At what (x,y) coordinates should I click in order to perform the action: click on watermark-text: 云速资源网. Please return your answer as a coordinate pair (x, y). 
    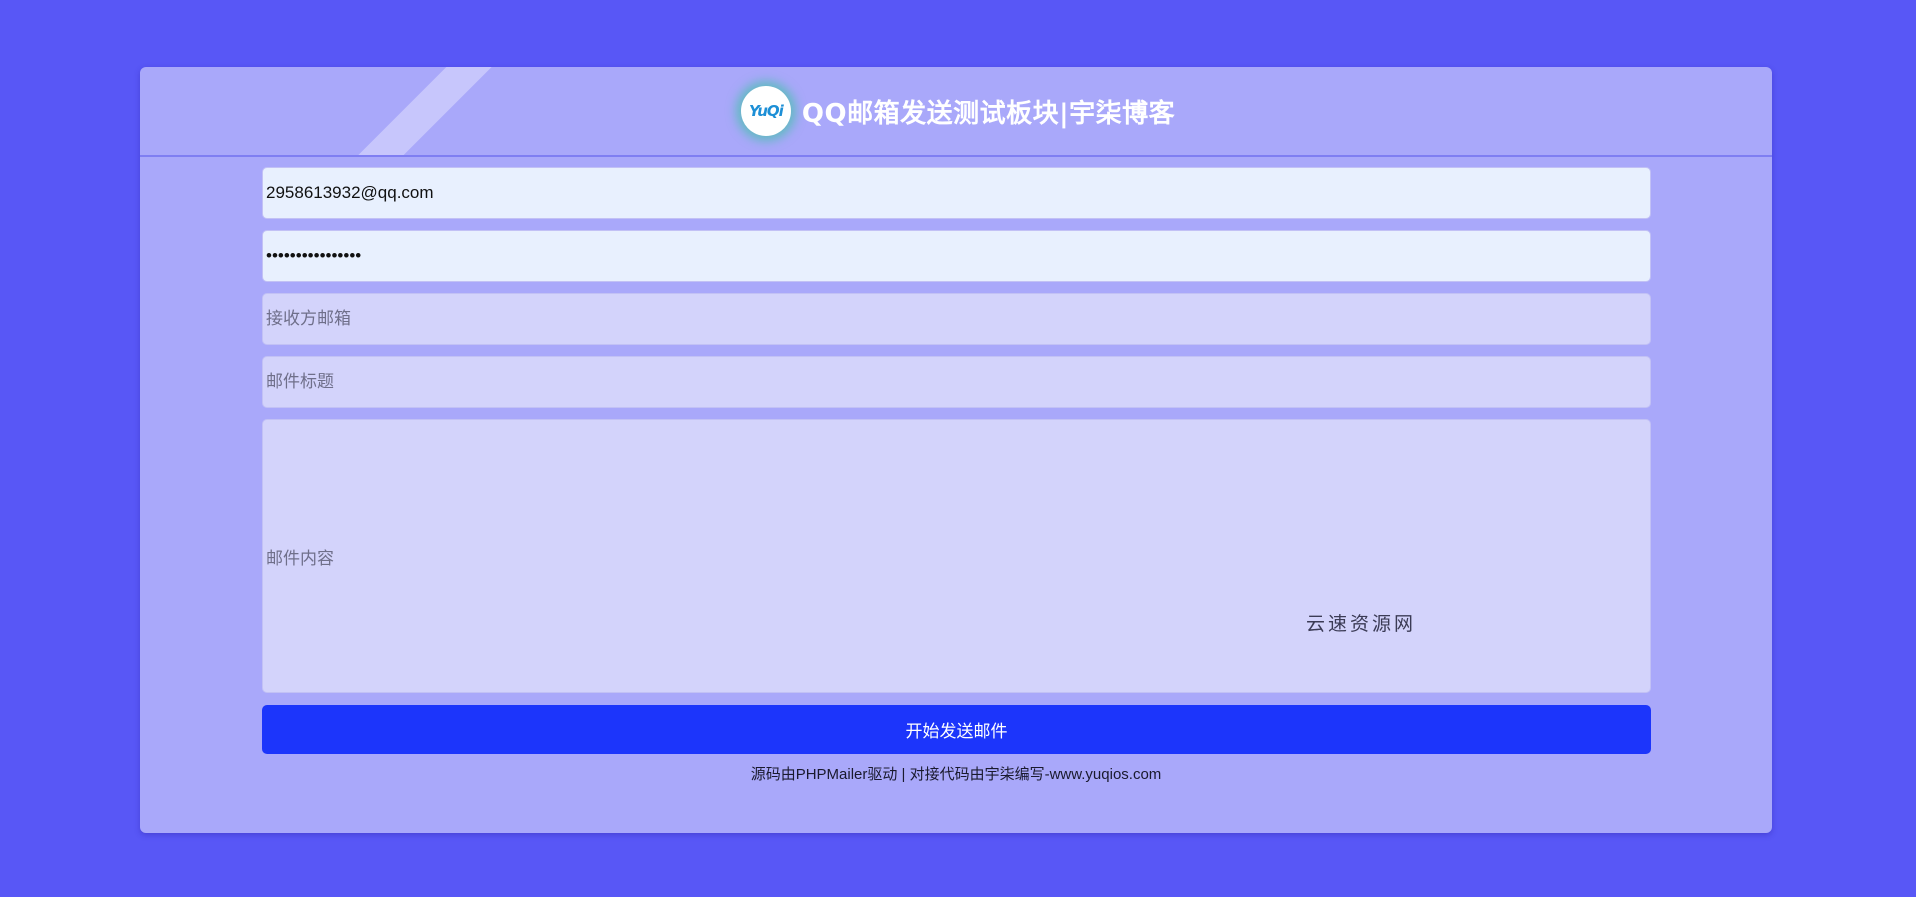
    Looking at the image, I should click on (1361, 624).